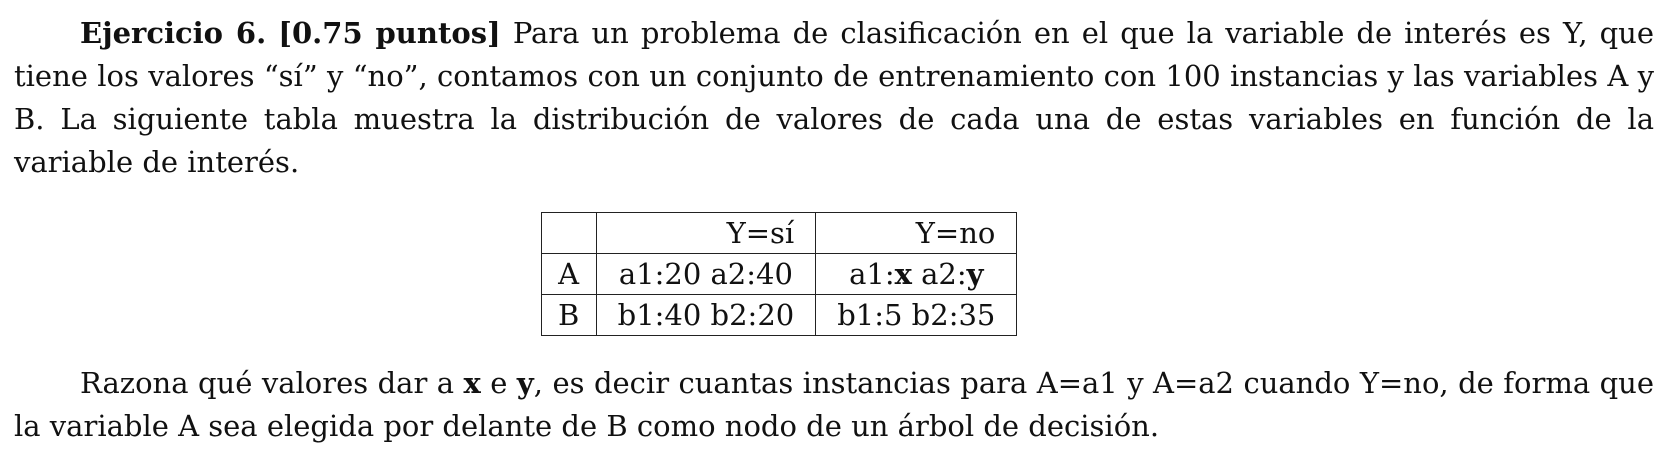 The image size is (1666, 462). What do you see at coordinates (916, 233) in the screenshot?
I see `column-header-y-no: Y=no` at bounding box center [916, 233].